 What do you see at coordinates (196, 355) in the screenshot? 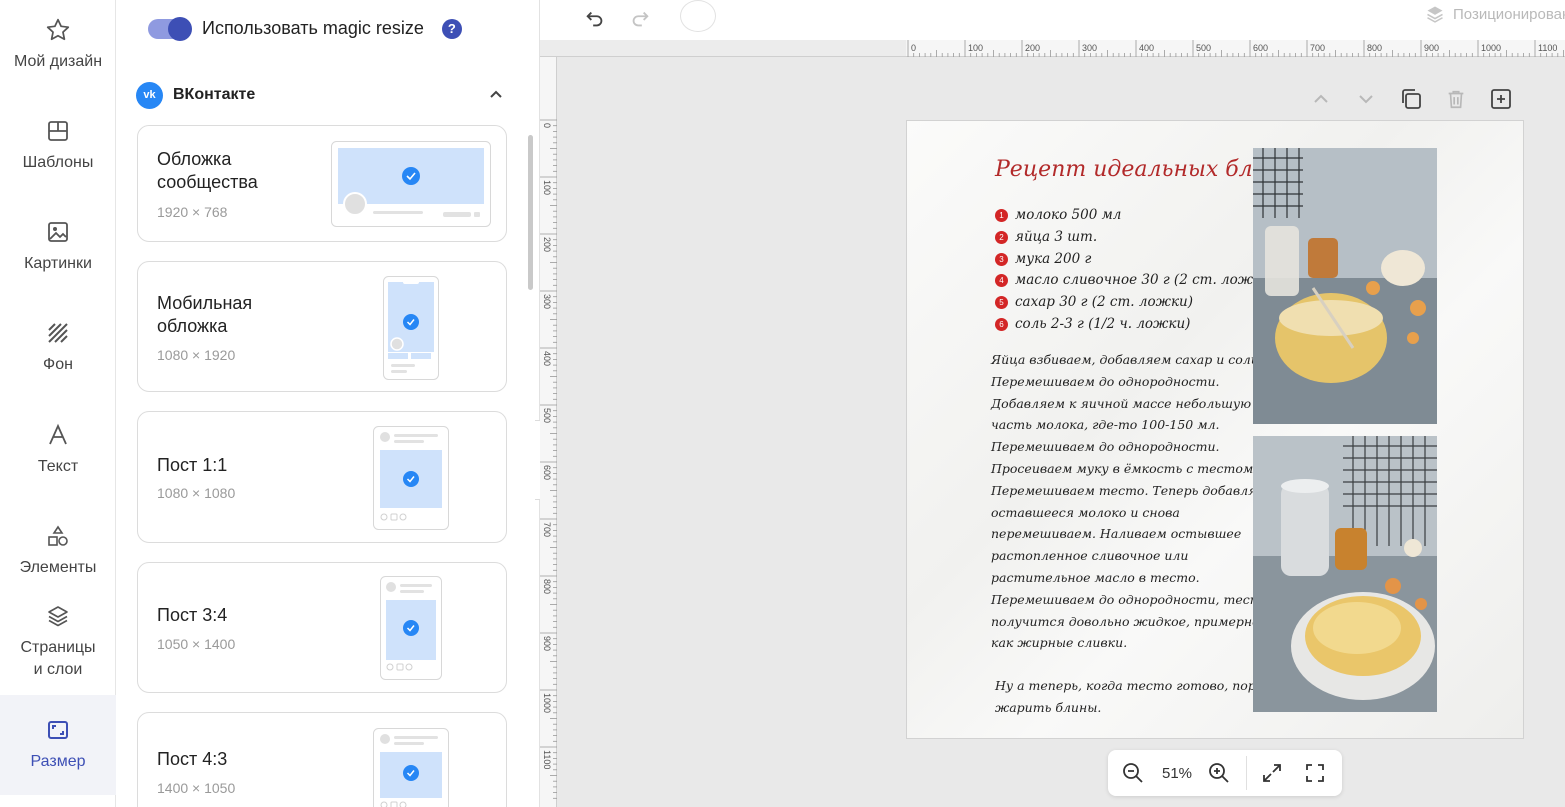
I see `card-dims: 1080 × 1920` at bounding box center [196, 355].